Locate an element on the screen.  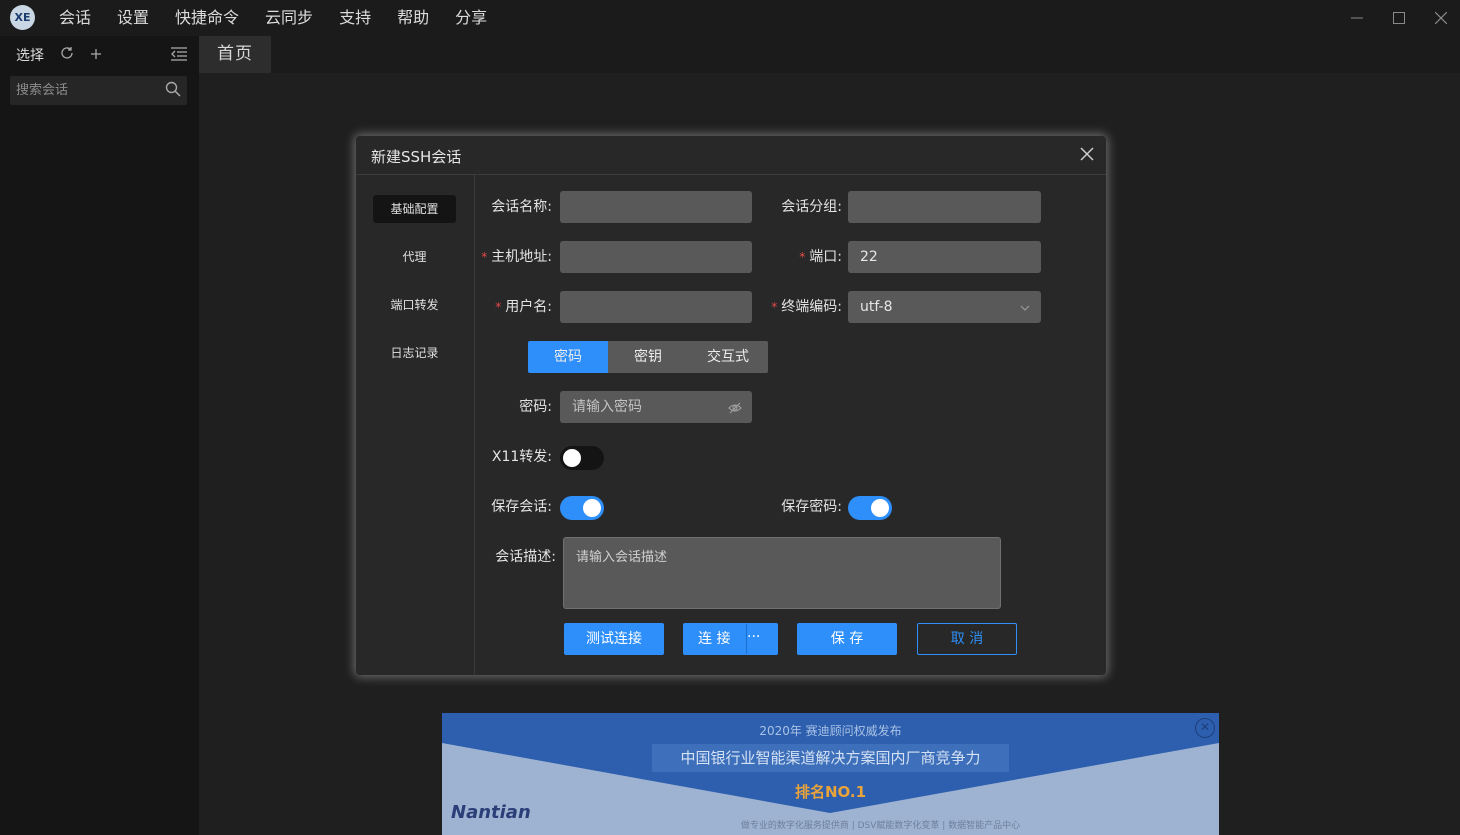
tab-home: 首页 is located at coordinates (235, 54).